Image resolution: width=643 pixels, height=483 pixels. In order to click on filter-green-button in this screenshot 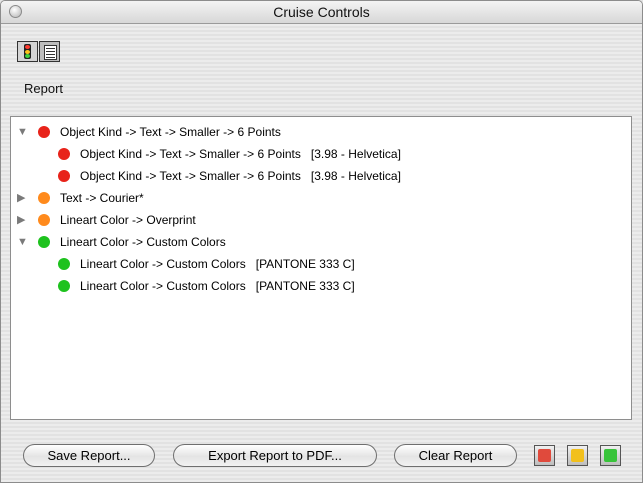, I will do `click(610, 455)`.